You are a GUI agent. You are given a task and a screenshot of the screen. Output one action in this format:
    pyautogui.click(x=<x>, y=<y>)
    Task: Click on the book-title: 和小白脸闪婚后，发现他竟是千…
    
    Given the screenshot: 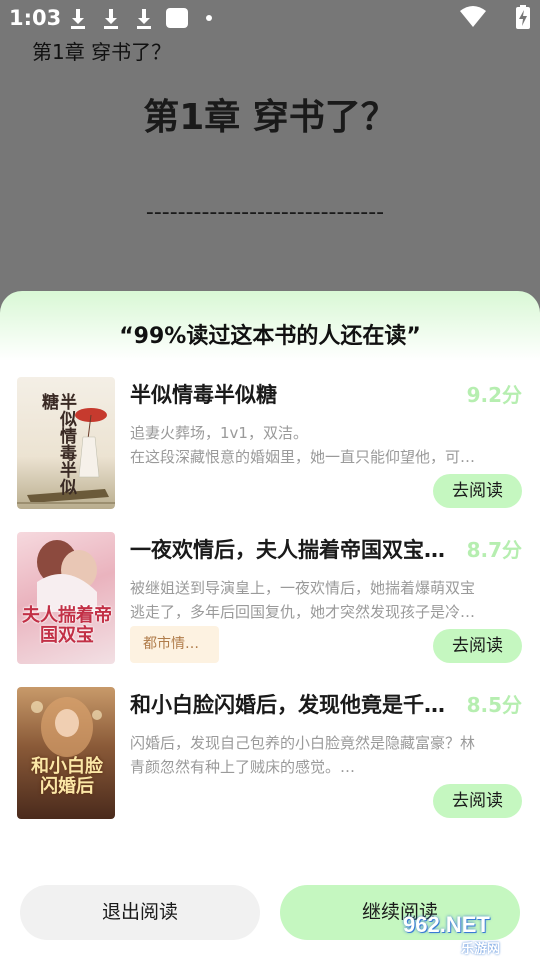 What is the action you would take?
    pyautogui.click(x=295, y=704)
    